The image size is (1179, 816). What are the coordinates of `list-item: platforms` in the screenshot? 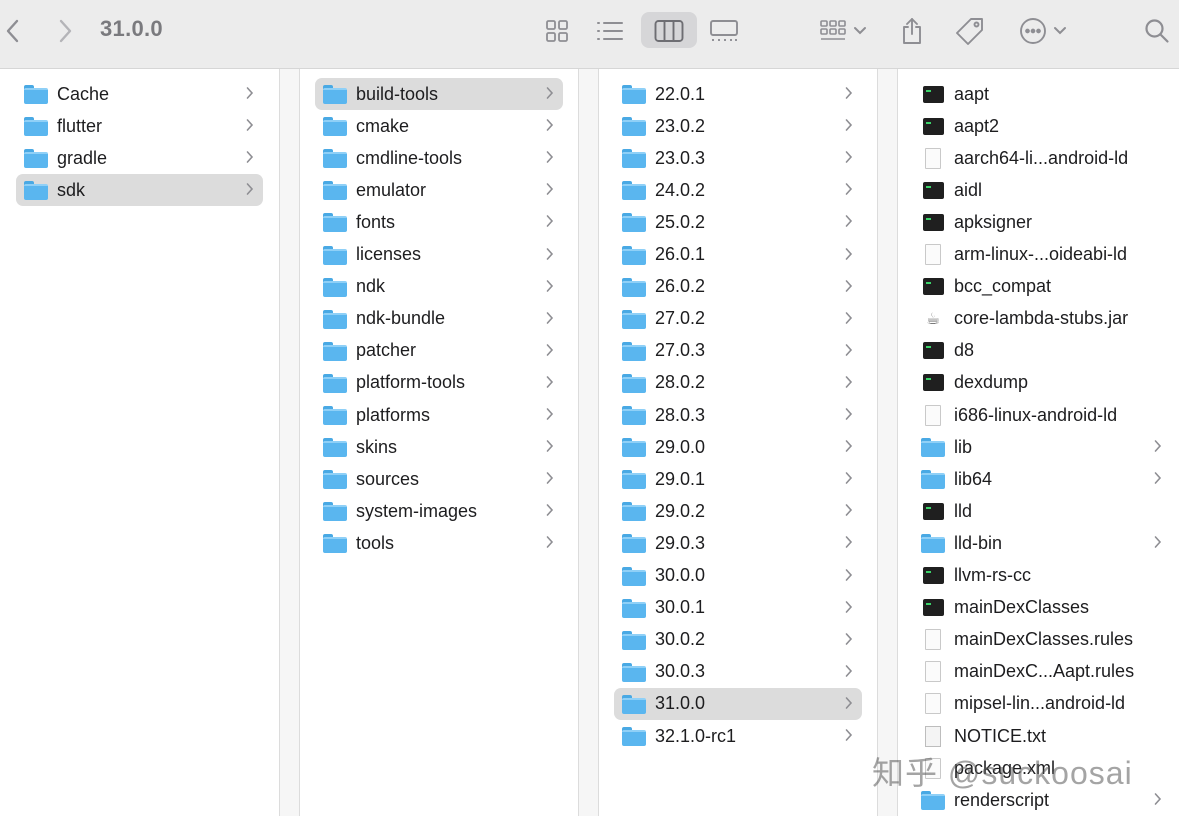 It's located at (439, 415).